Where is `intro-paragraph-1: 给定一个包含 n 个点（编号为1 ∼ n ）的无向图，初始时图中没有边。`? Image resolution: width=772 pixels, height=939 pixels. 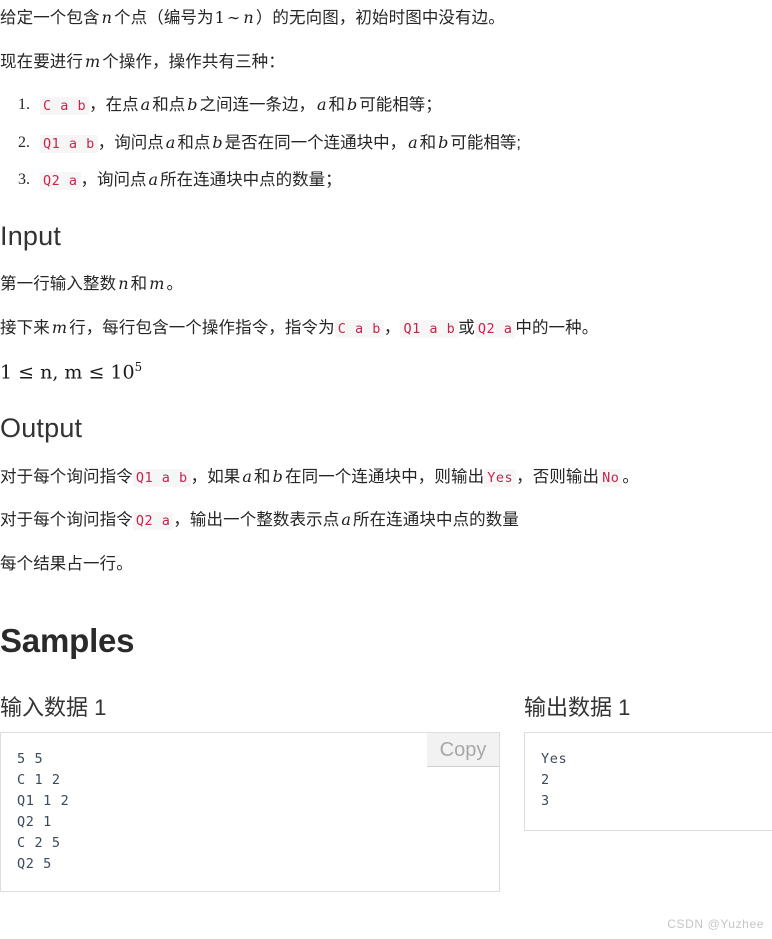
intro-paragraph-1: 给定一个包含 n 个点（编号为1 ∼ n ）的无向图，初始时图中没有边。 is located at coordinates (386, 16).